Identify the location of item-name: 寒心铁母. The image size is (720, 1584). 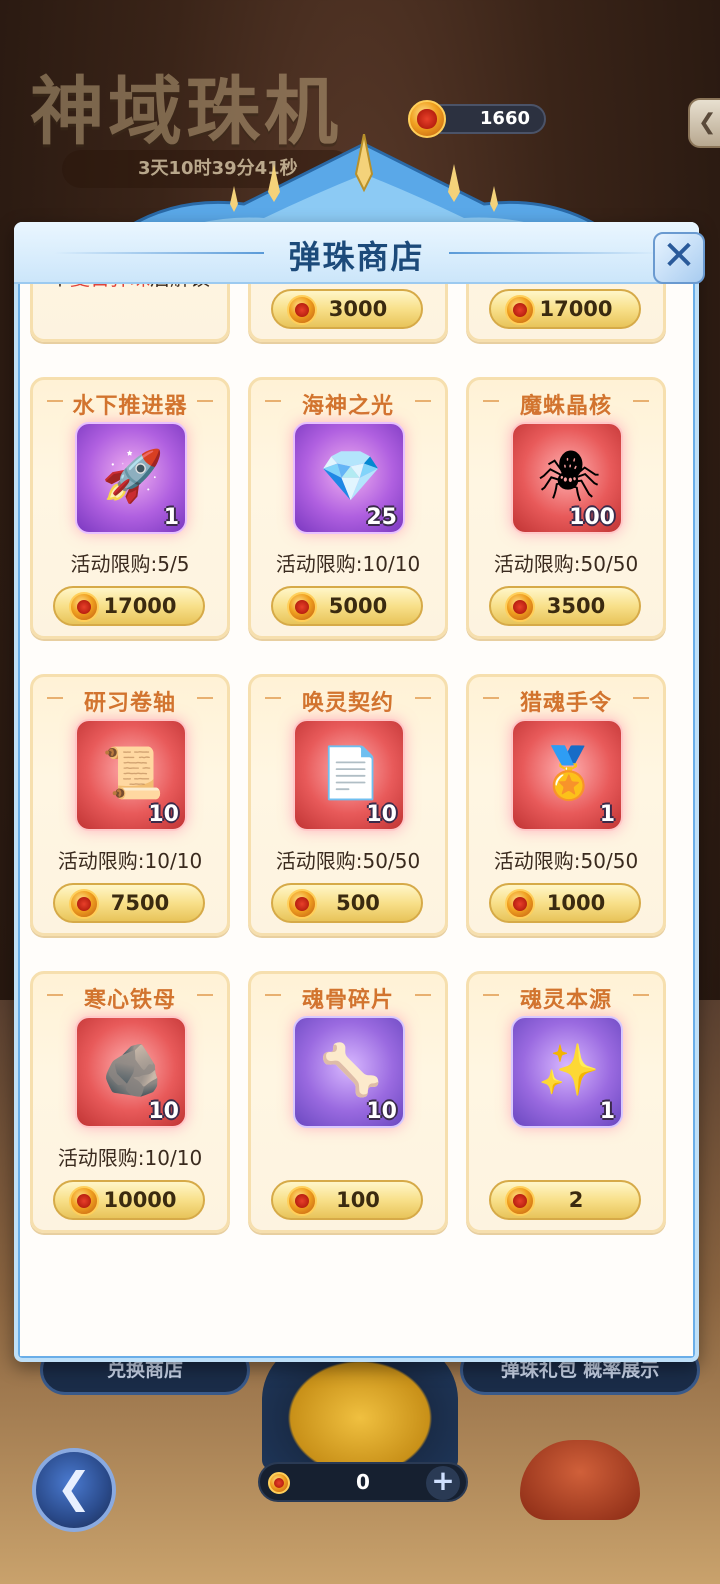
(130, 998).